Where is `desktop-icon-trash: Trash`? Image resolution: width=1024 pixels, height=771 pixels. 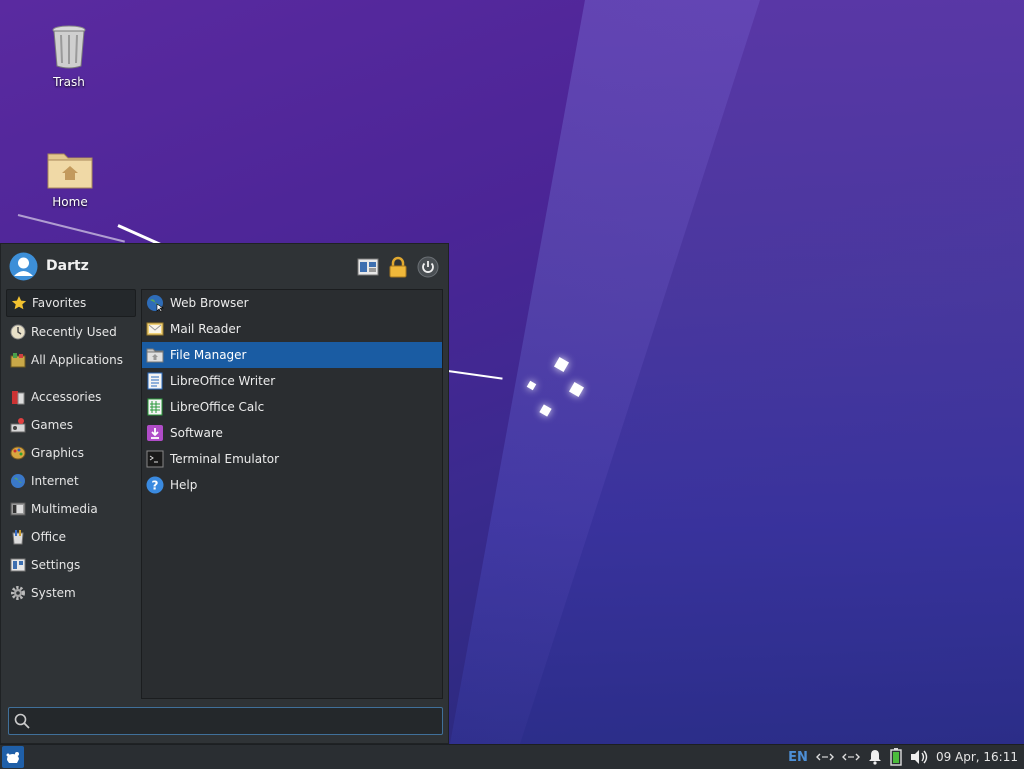 desktop-icon-trash: Trash is located at coordinates (69, 55).